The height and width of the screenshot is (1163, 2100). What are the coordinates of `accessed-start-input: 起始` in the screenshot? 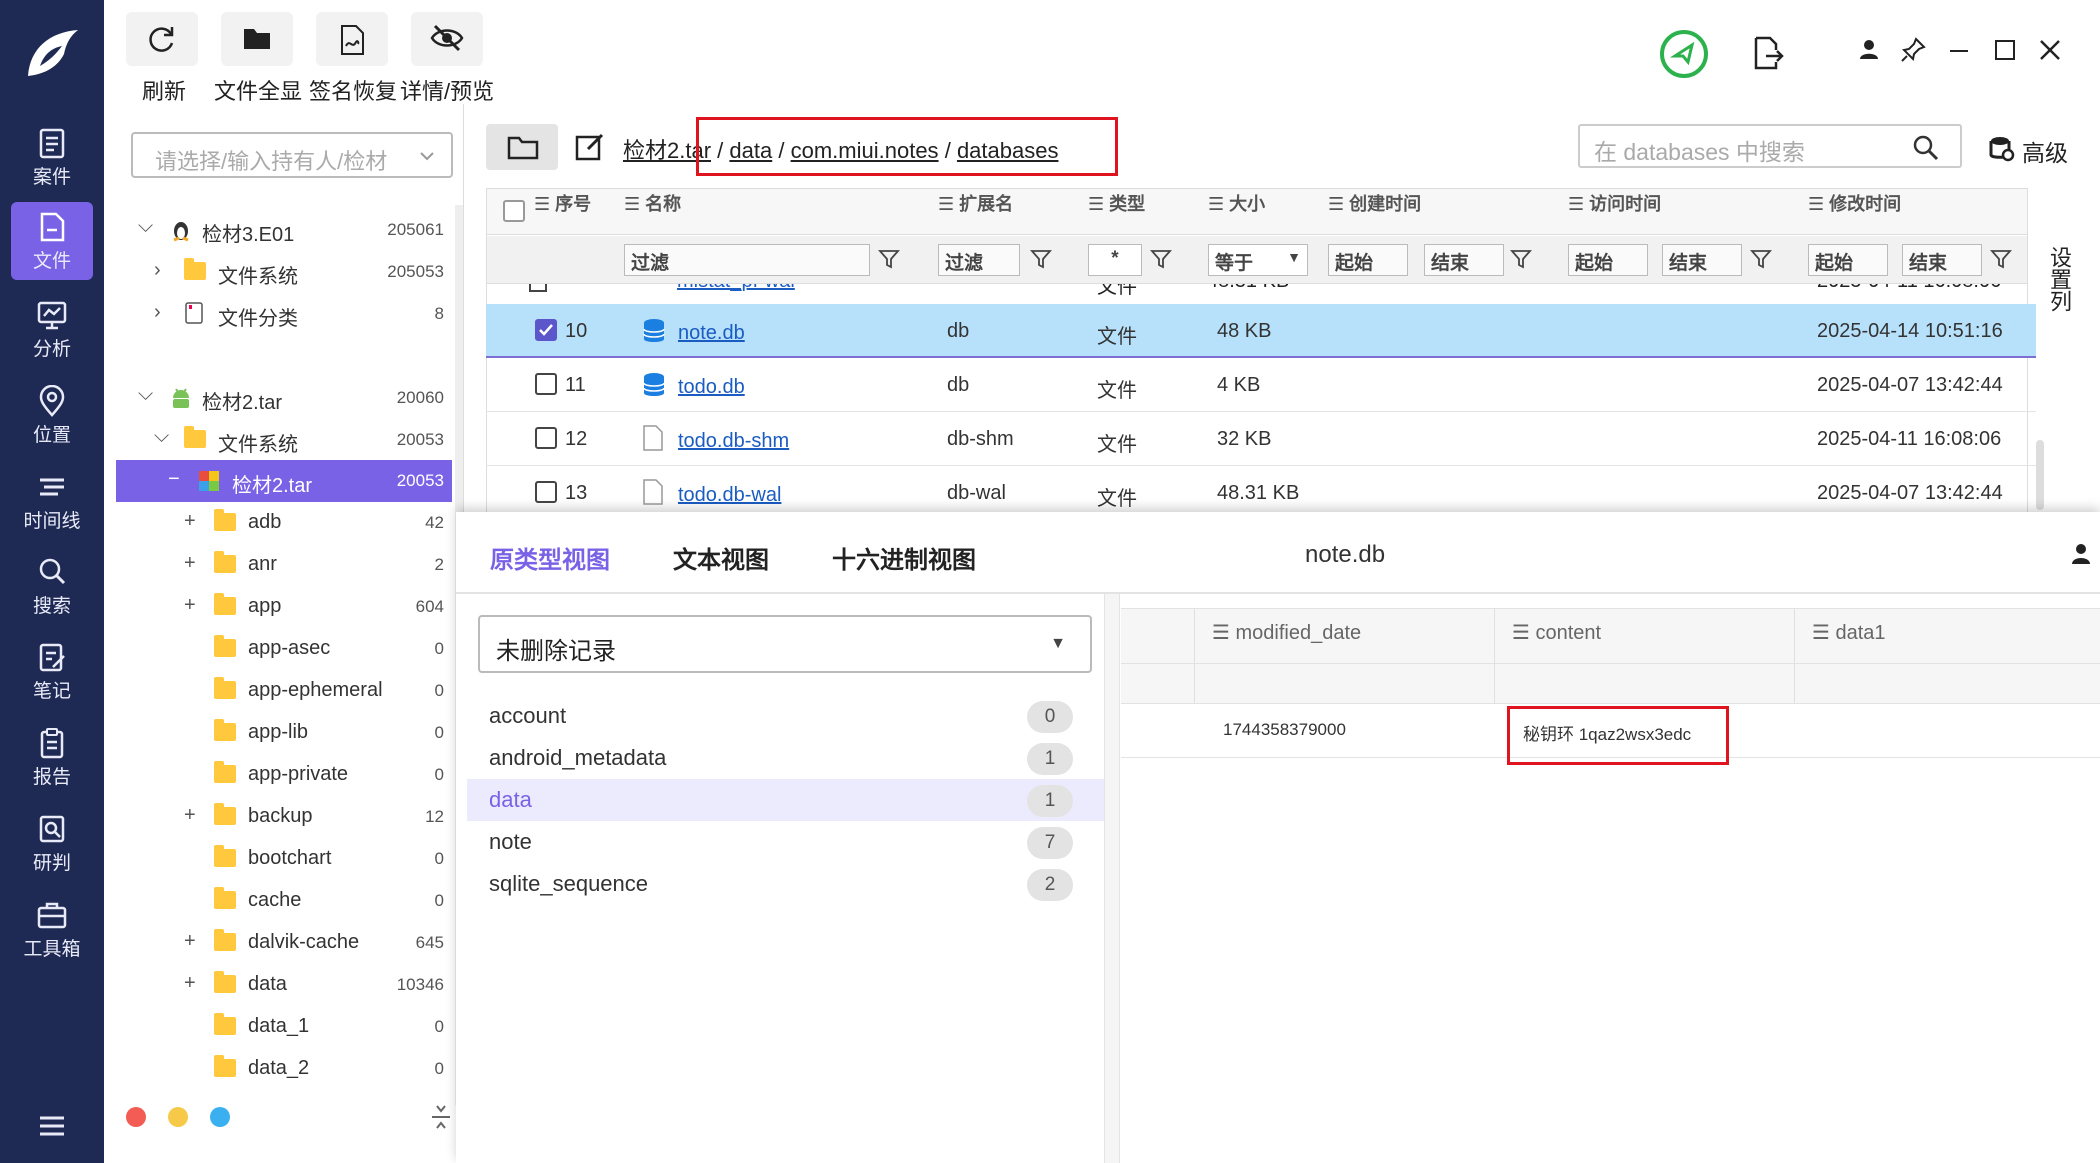 It's located at (1608, 260).